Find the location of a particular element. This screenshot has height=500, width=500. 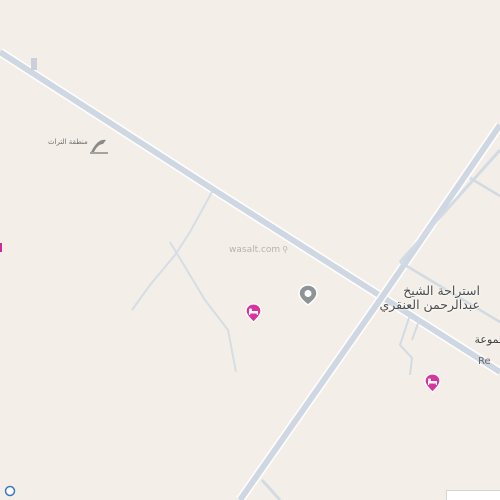

map-tile-edge is located at coordinates (34, 64).